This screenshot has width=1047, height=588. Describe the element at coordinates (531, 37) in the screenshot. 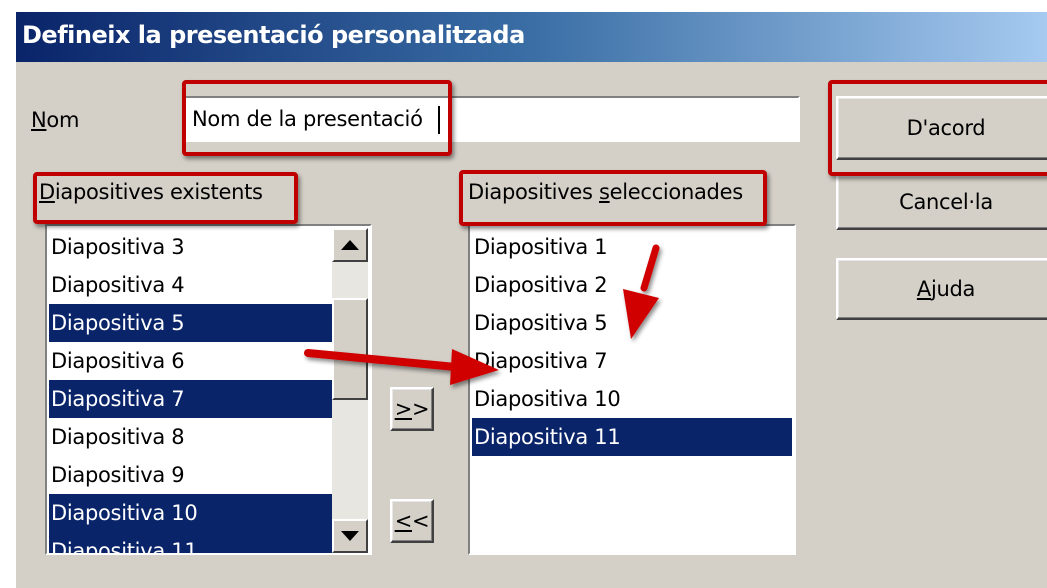

I see `title-bar: Defineix la presentació personalitzada` at that location.